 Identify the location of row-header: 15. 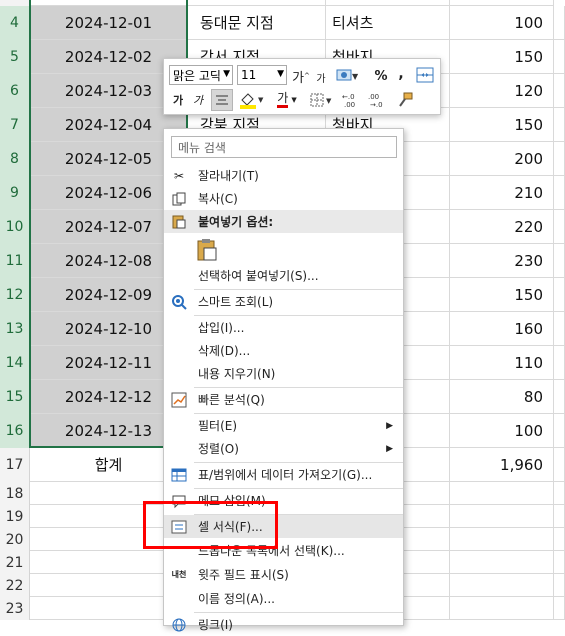
(15, 397).